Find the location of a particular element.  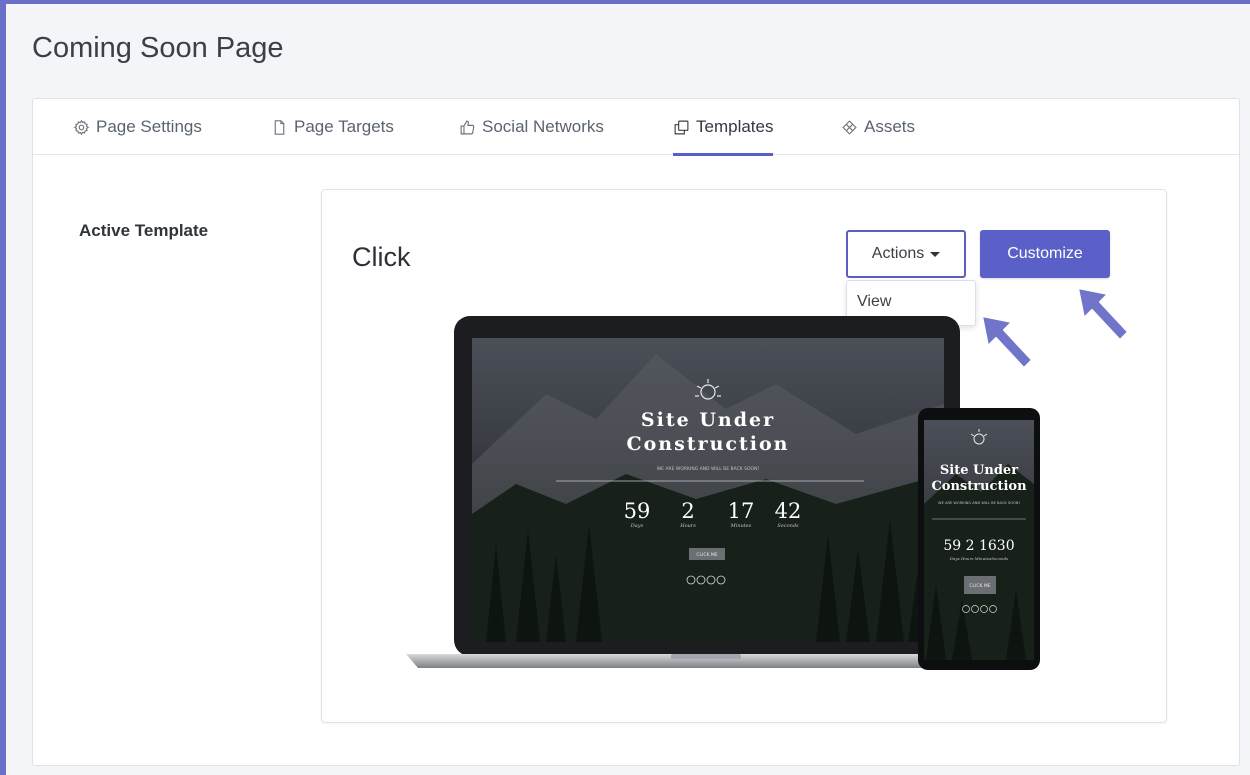

active-template-label: Active Template is located at coordinates (144, 230).